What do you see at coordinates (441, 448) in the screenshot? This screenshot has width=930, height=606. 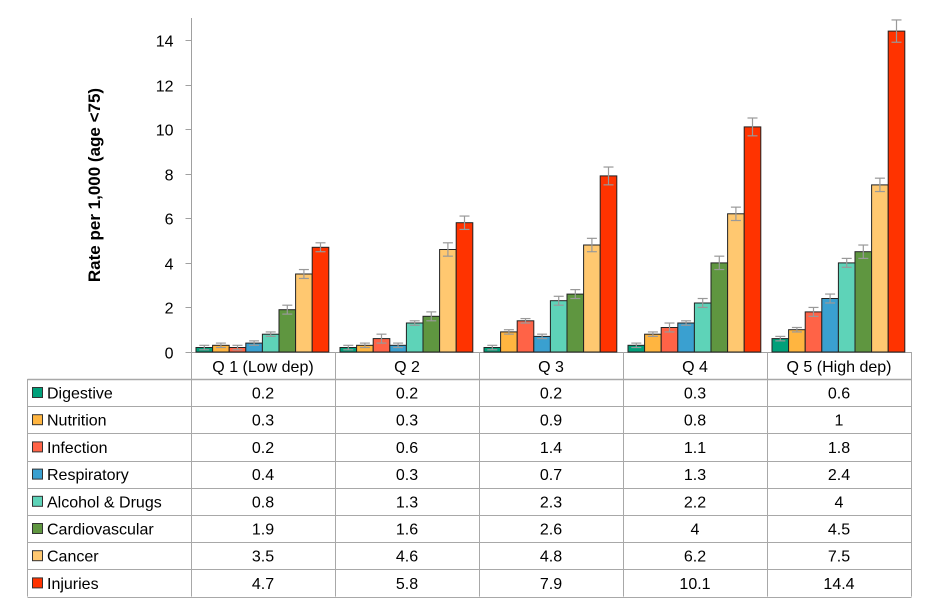 I see `table-row: Infection 0.2 0.6 1.4 1.1 1.8` at bounding box center [441, 448].